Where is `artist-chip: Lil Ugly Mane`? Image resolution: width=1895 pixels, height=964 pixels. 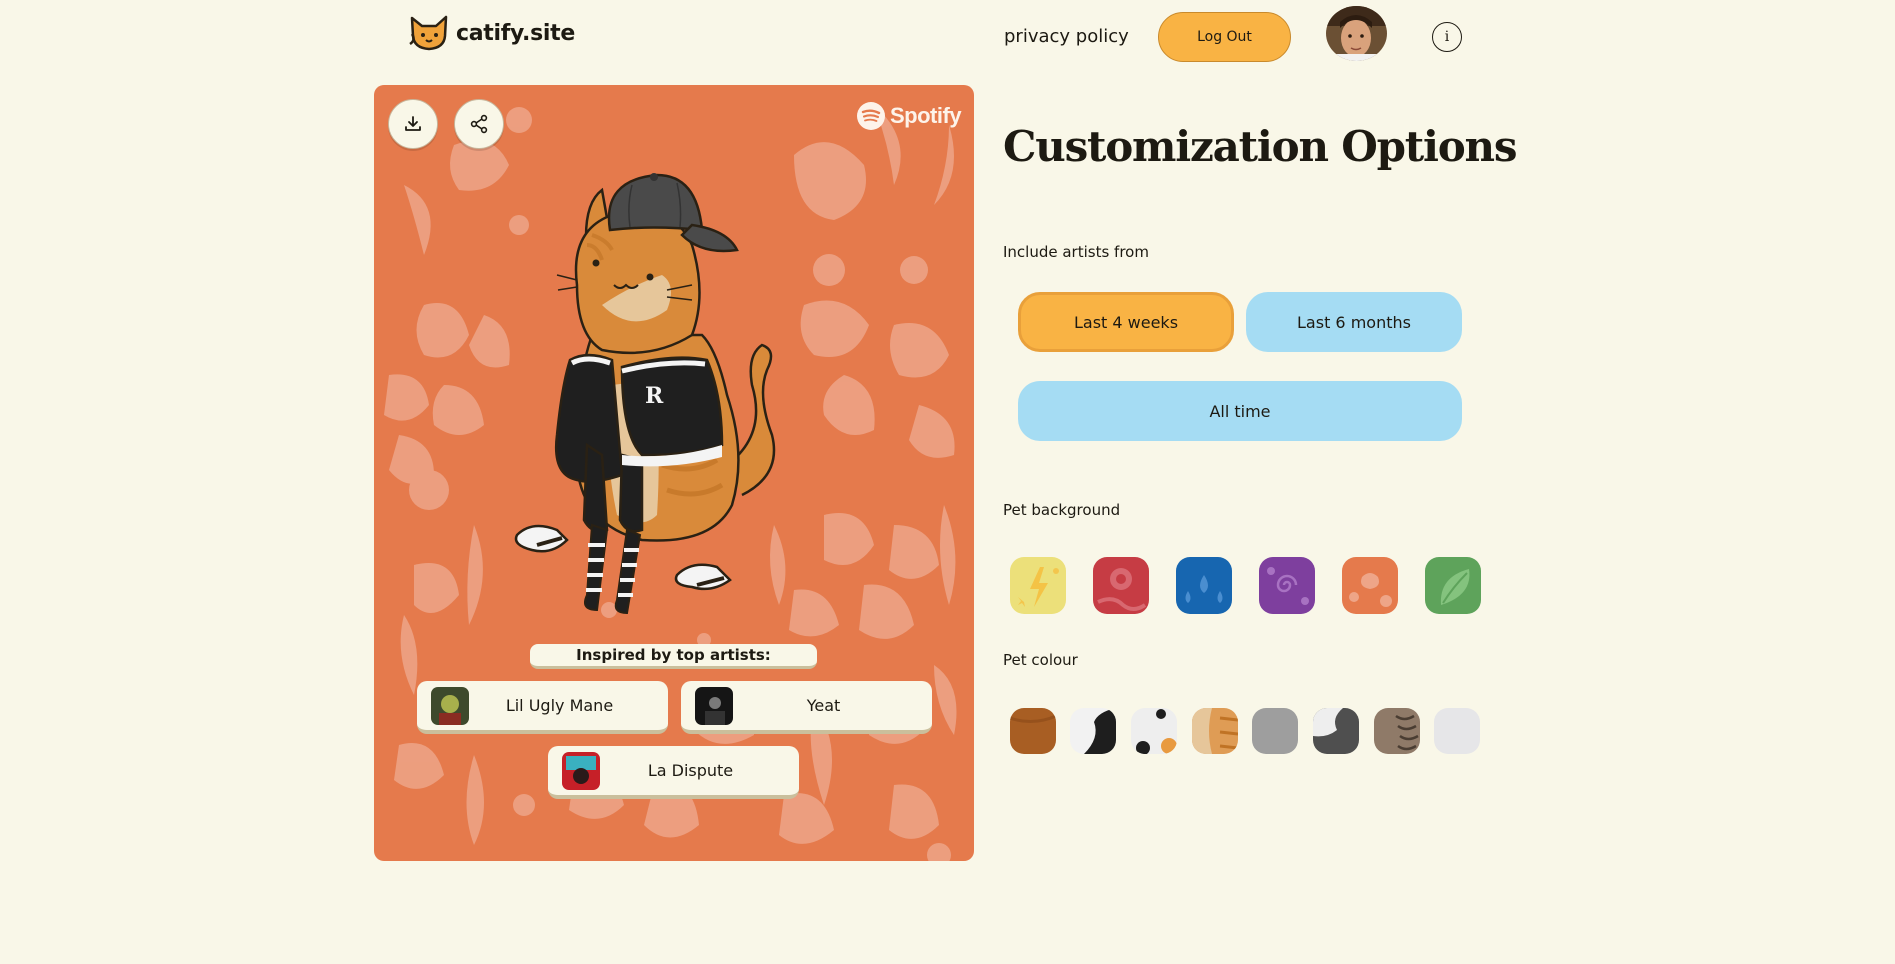 artist-chip: Lil Ugly Mane is located at coordinates (542, 707).